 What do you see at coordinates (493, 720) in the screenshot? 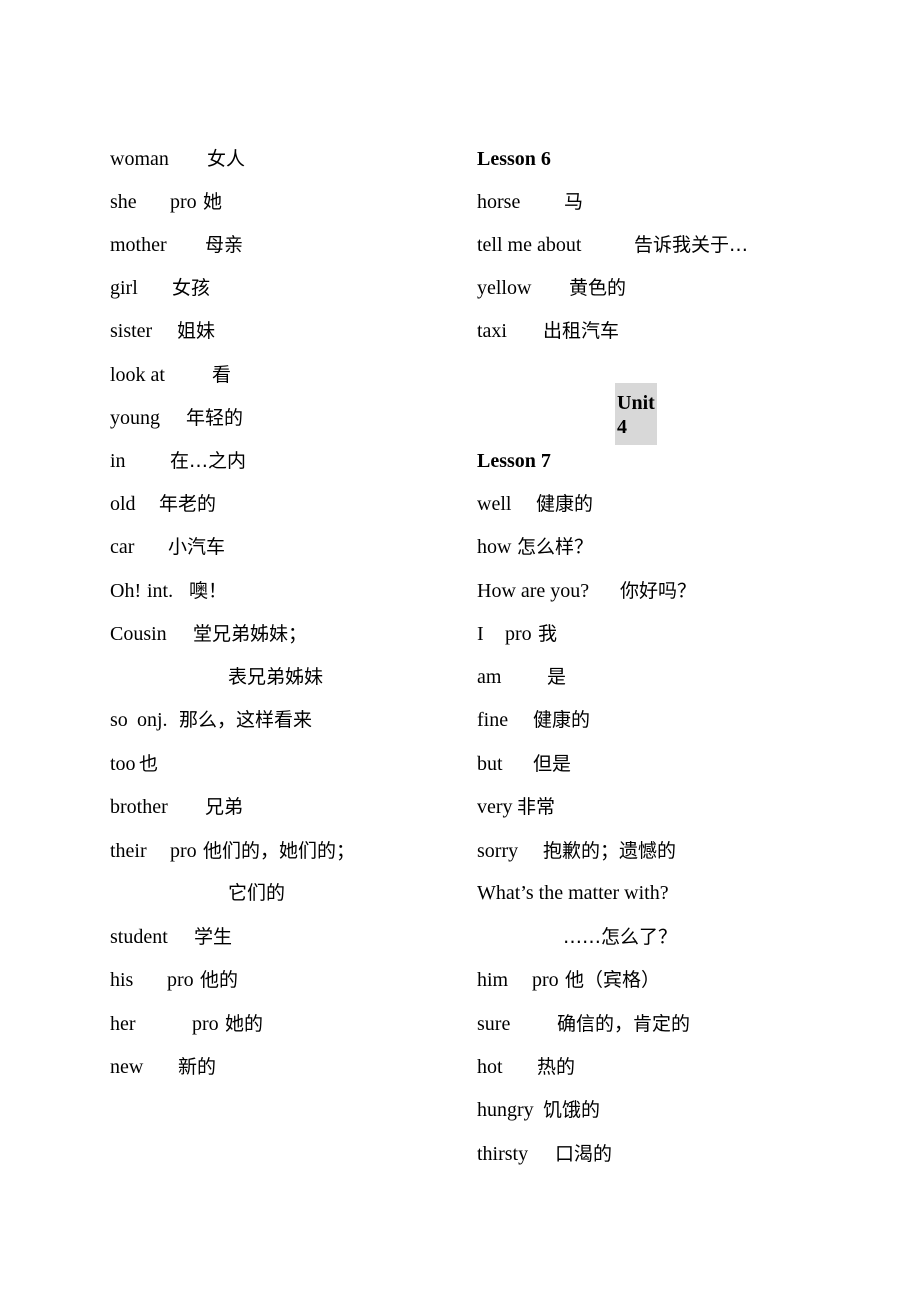
I see `vocab-term: fine` at bounding box center [493, 720].